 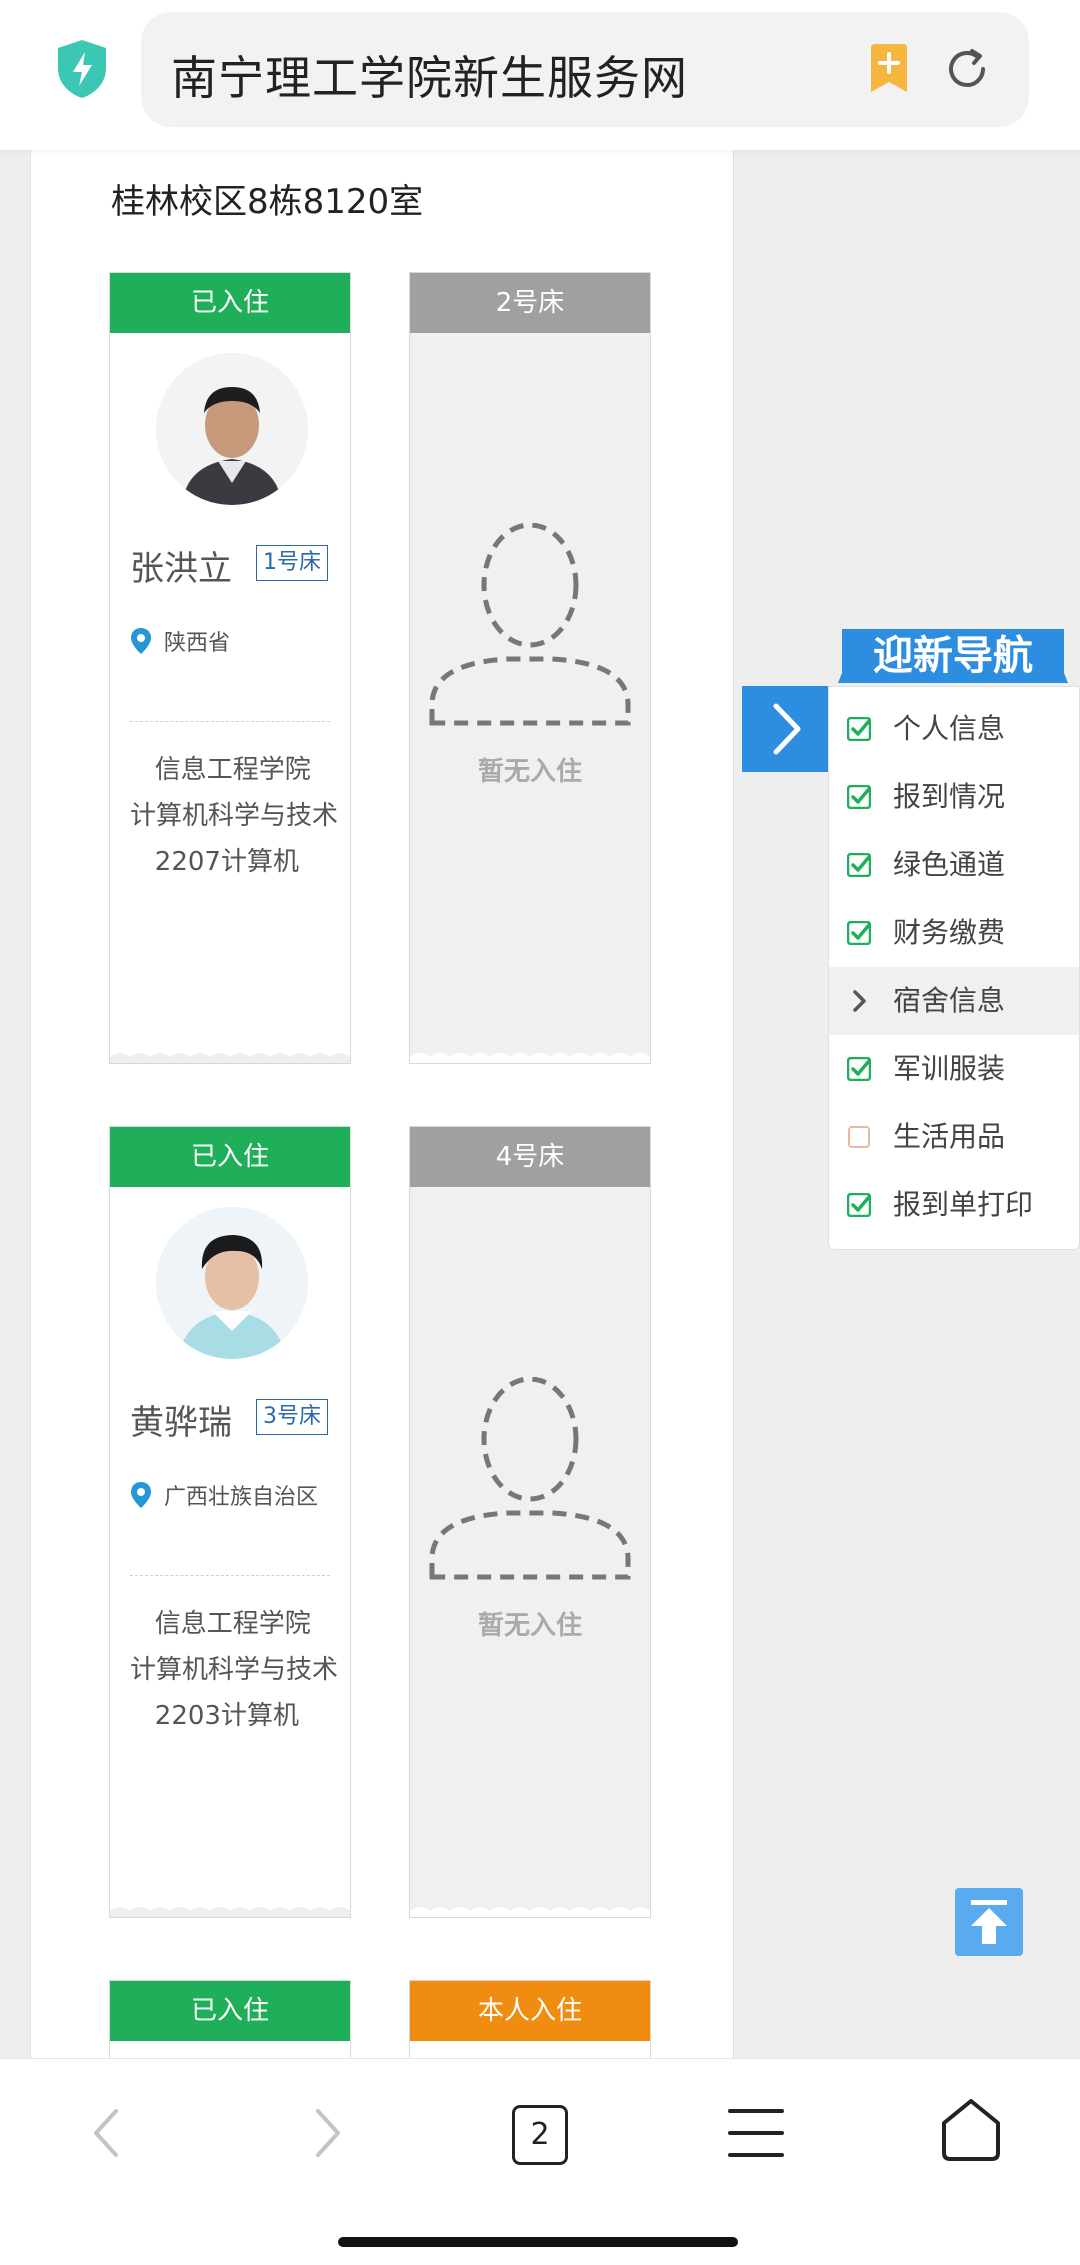 I want to click on arrow-up-icon, so click(x=989, y=1922).